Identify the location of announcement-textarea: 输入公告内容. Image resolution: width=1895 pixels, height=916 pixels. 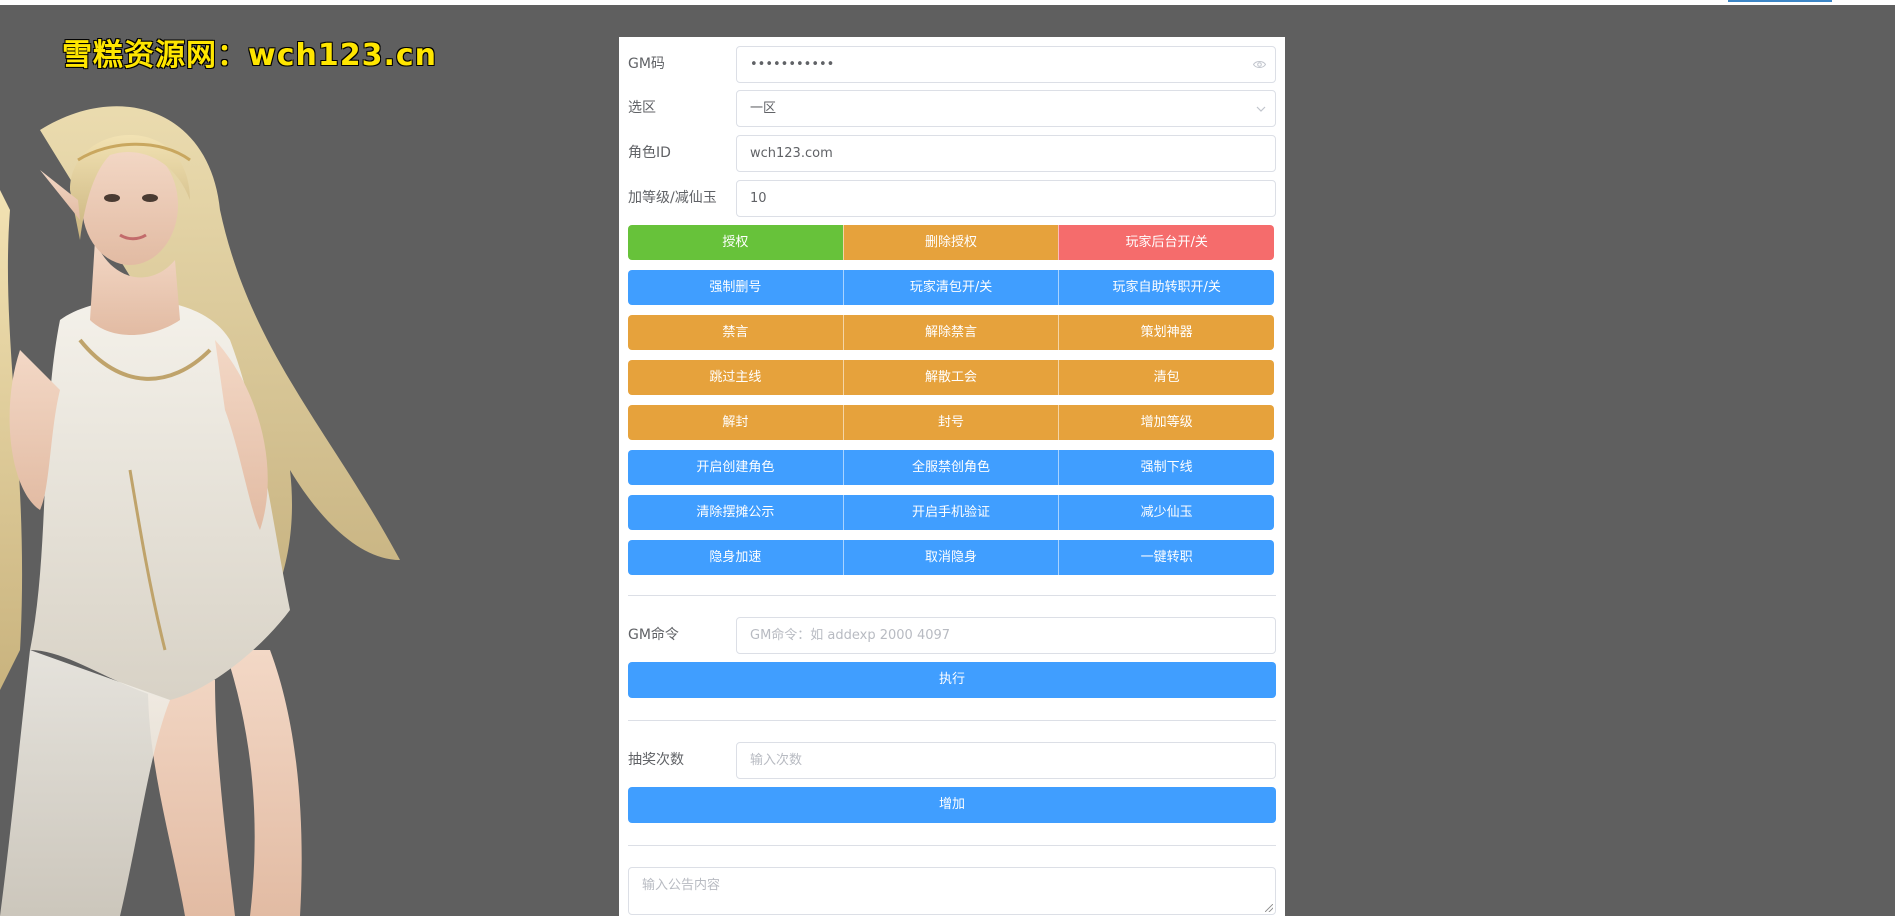
(952, 891).